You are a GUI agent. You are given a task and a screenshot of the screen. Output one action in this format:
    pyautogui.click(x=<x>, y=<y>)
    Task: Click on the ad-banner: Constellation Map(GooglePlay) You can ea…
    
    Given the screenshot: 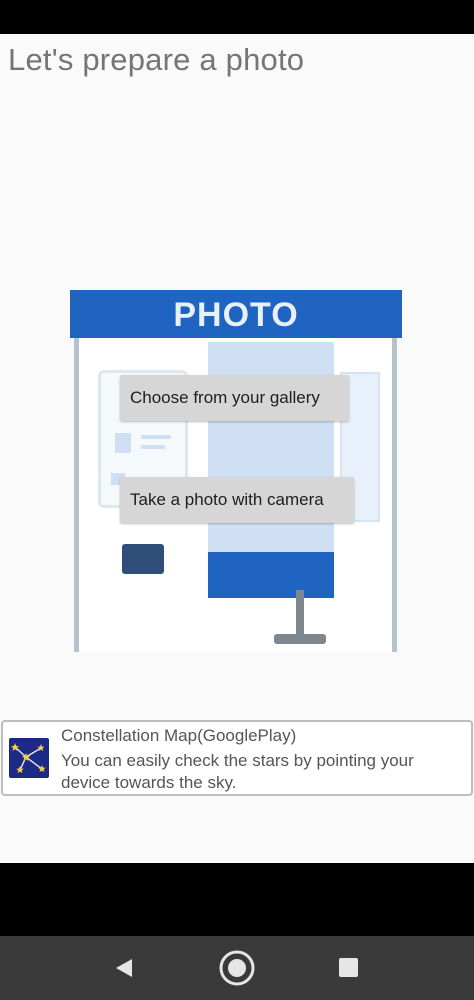 What is the action you would take?
    pyautogui.click(x=237, y=758)
    